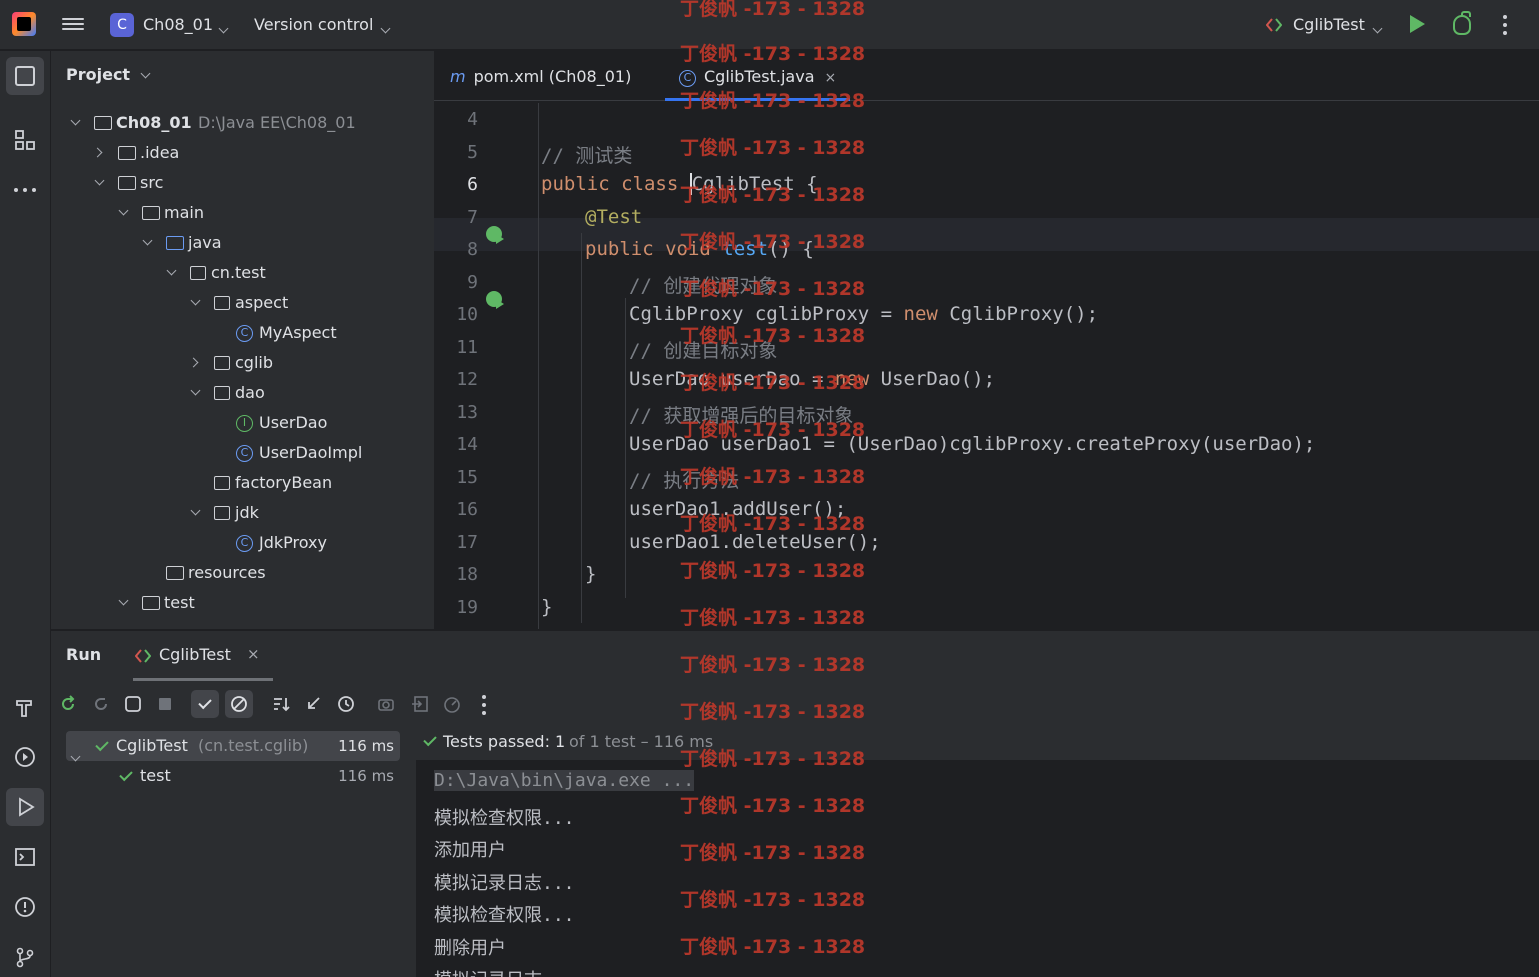  What do you see at coordinates (591, 574) in the screenshot?
I see `code-line: }` at bounding box center [591, 574].